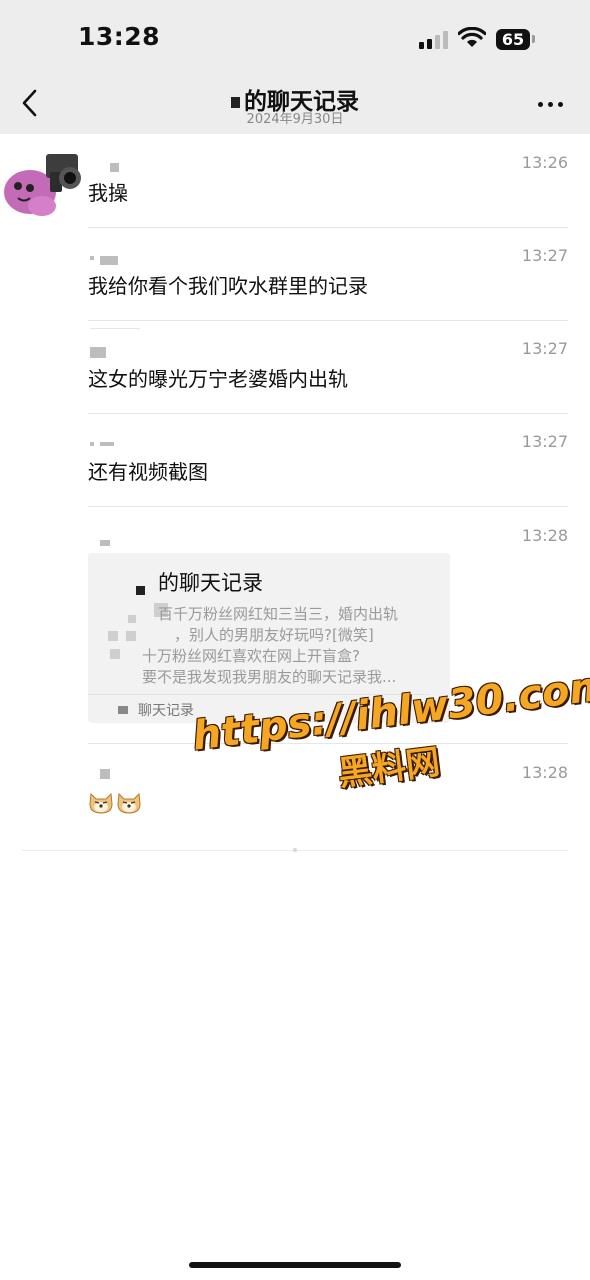 The width and height of the screenshot is (590, 1280). I want to click on message-text: 还有视频截图, so click(148, 472).